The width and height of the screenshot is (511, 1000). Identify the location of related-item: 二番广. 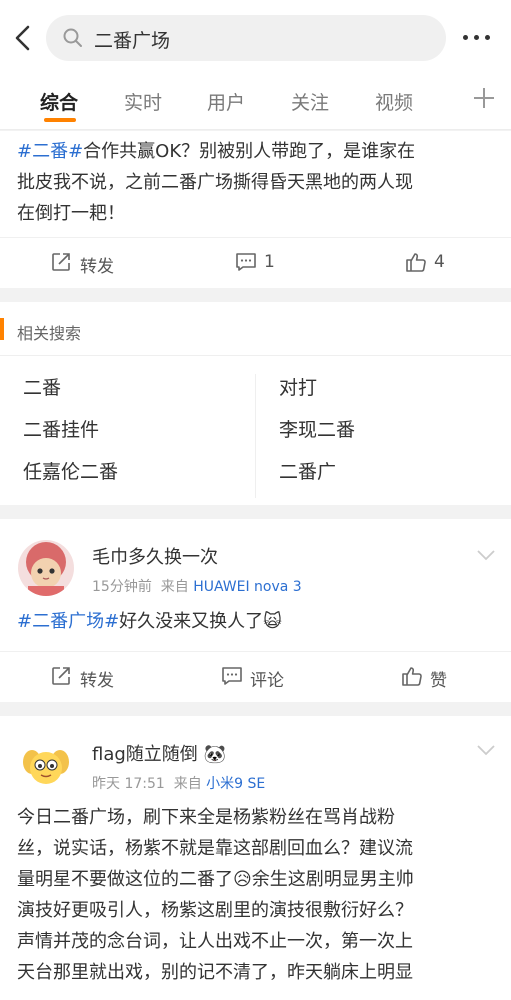
(307, 470).